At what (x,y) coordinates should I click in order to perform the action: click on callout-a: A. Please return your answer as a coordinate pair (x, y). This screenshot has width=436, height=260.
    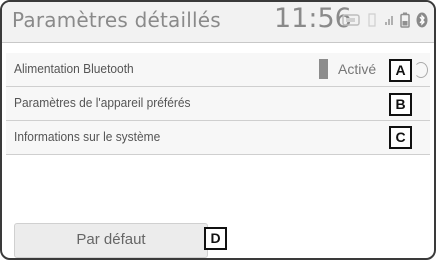
    Looking at the image, I should click on (400, 70).